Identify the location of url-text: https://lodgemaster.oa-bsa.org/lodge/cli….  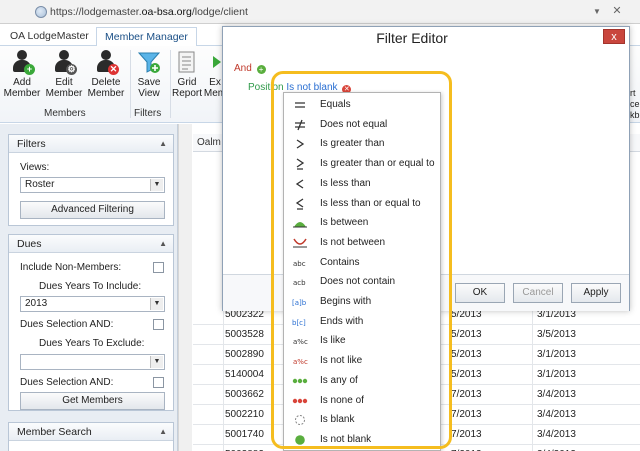
(149, 12).